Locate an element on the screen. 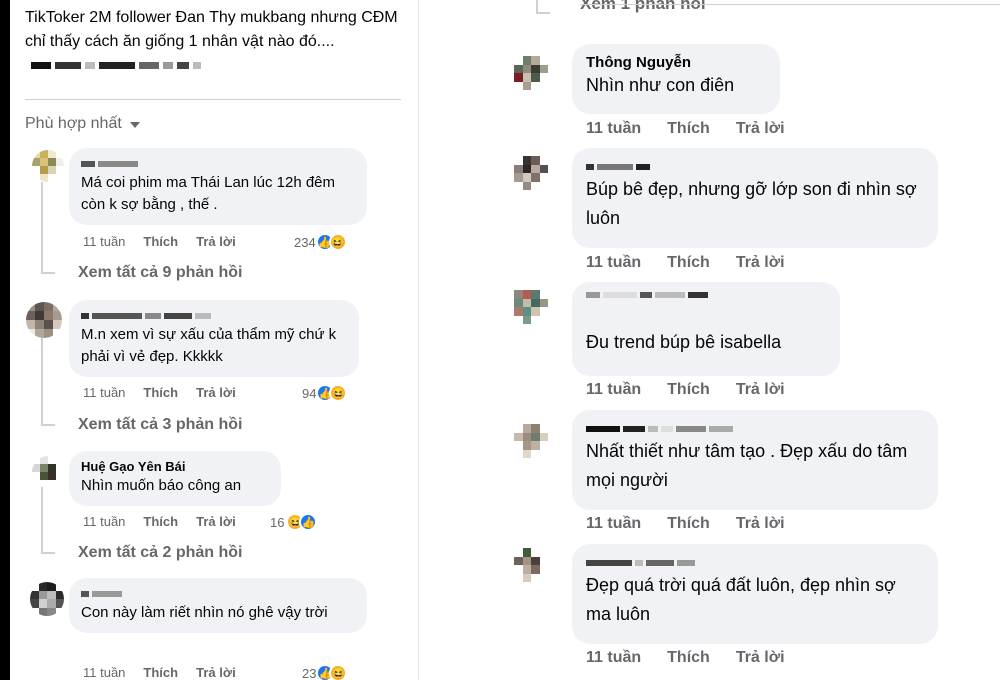 This screenshot has height=680, width=1000. sort-dropdown: Phù hợp nhất is located at coordinates (82, 124).